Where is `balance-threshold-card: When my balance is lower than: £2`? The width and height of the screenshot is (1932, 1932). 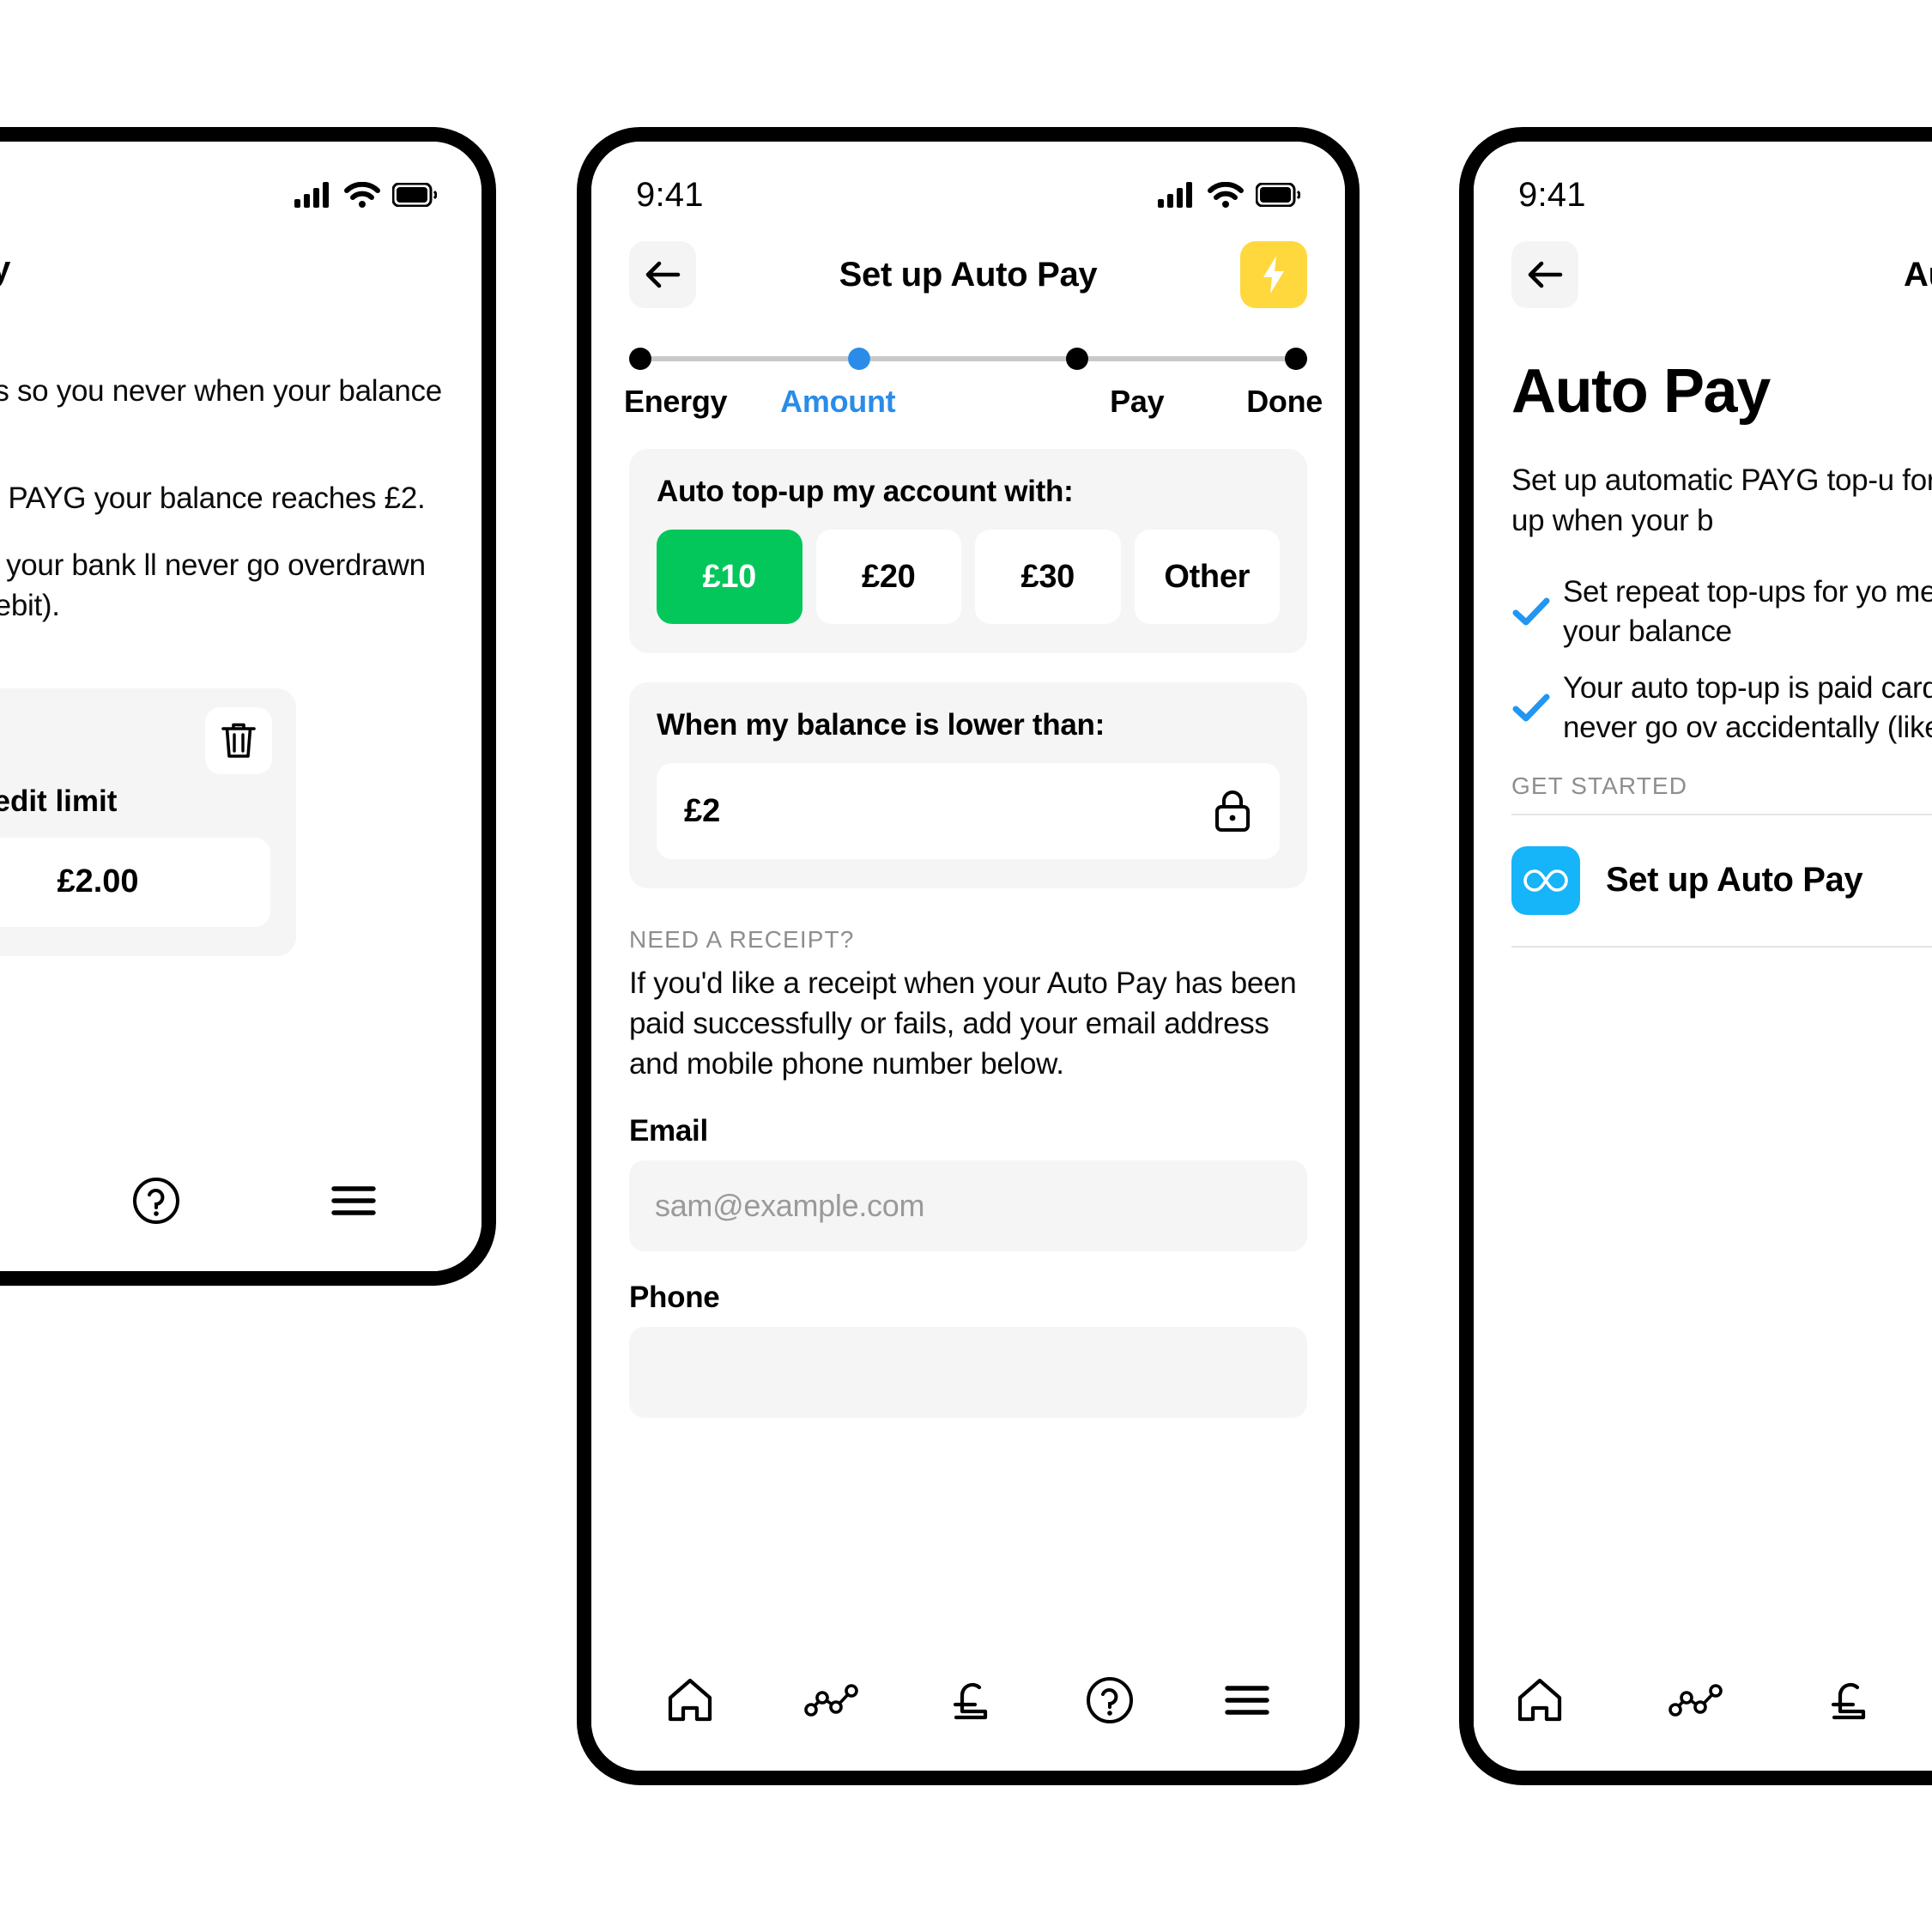
balance-threshold-card: When my balance is lower than: £2 is located at coordinates (968, 785).